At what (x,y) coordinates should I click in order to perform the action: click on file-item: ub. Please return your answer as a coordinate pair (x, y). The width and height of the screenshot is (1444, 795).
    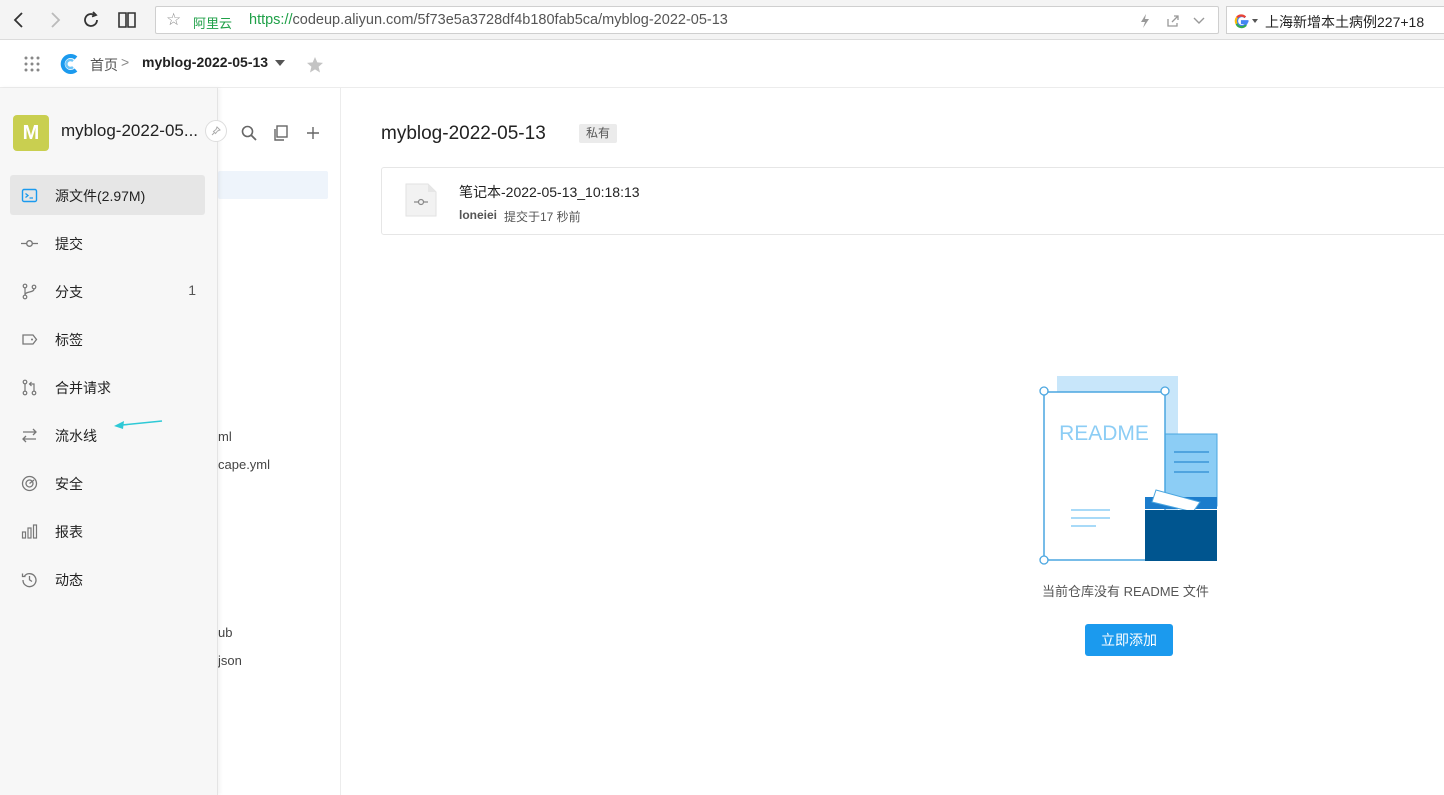
    Looking at the image, I should click on (225, 632).